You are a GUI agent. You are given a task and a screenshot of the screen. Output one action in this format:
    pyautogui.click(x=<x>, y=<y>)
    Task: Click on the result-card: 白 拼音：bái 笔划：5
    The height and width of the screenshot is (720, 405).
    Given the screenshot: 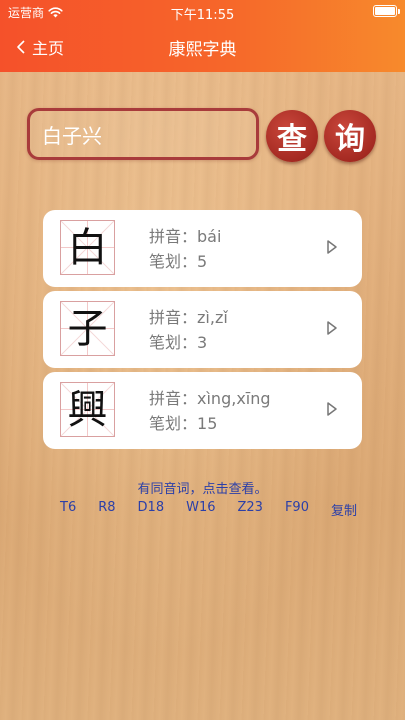 What is the action you would take?
    pyautogui.click(x=202, y=248)
    